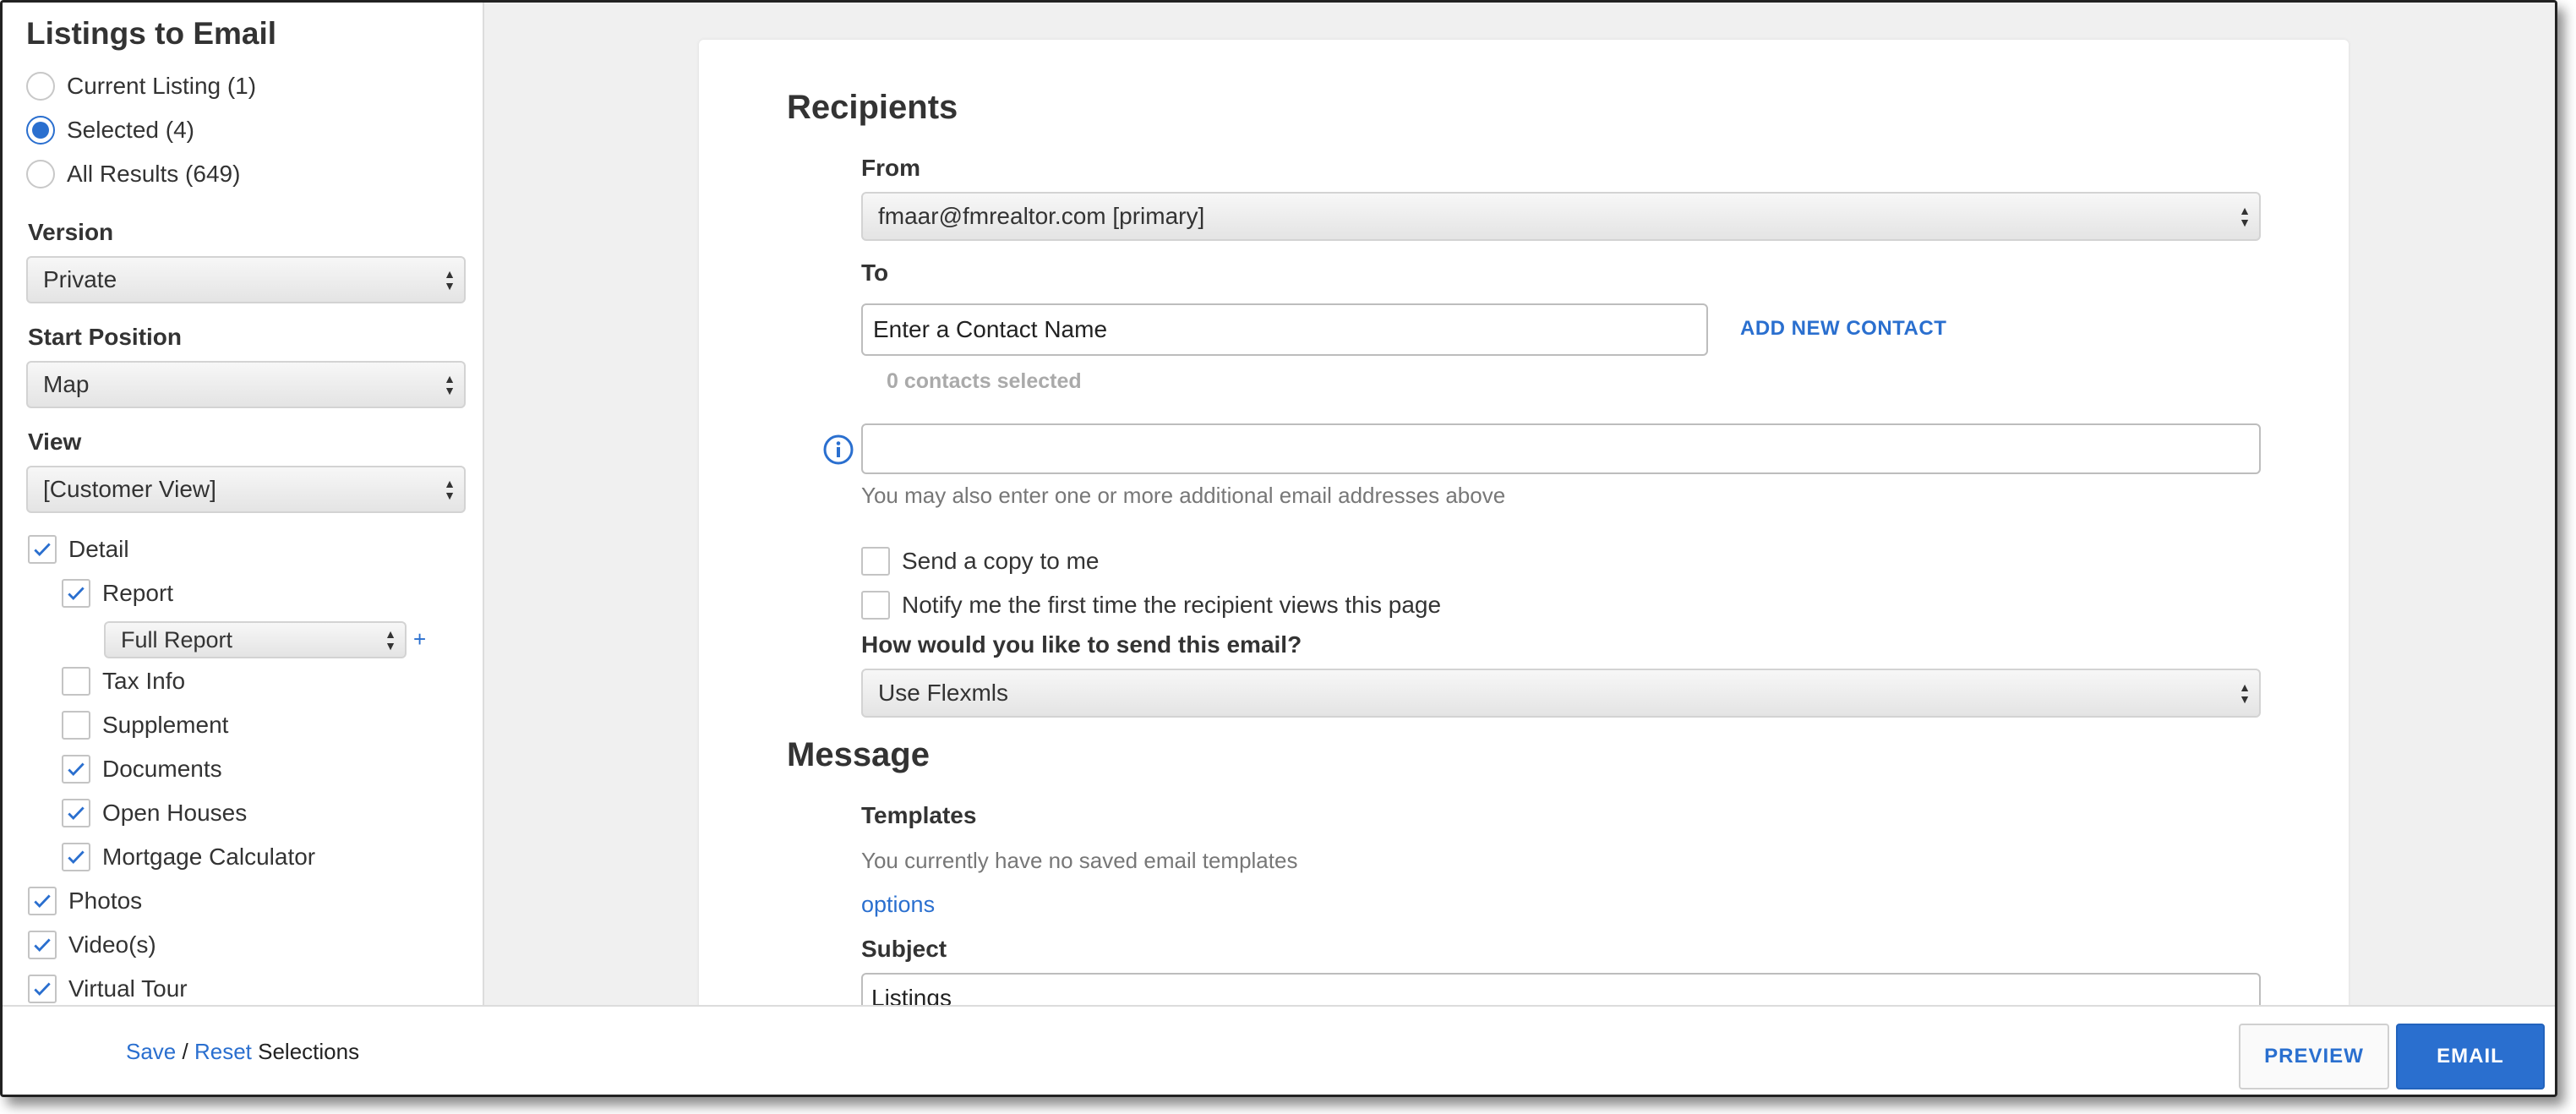  I want to click on checkbox-documents: Documents, so click(142, 769).